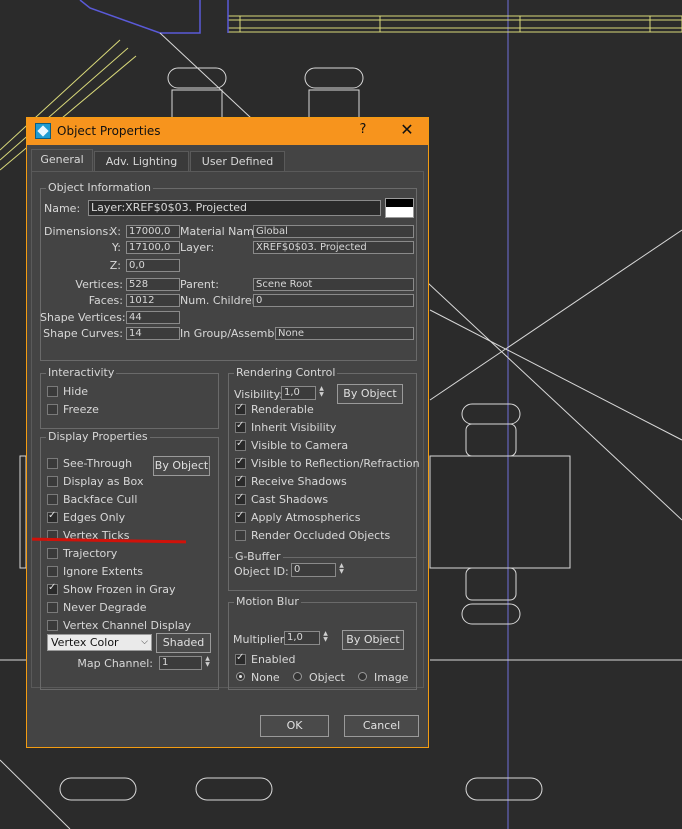  Describe the element at coordinates (103, 571) in the screenshot. I see `display-ignore-extents-label: Ignore Extents` at that location.